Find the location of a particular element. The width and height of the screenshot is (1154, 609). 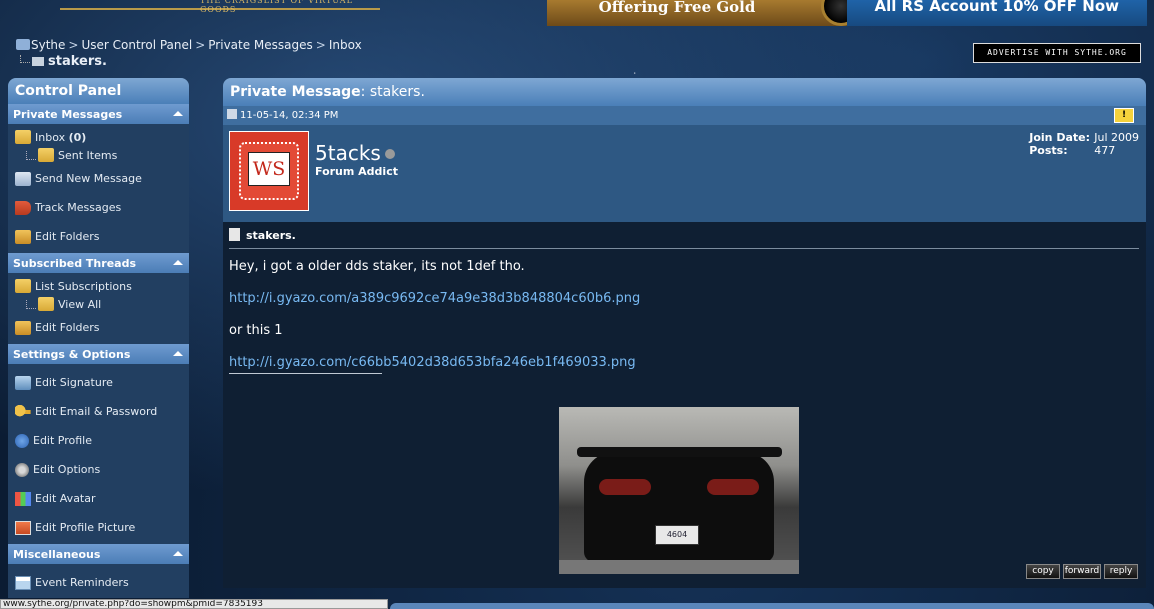

breadcrumb-sythe: Sythe is located at coordinates (48, 45).